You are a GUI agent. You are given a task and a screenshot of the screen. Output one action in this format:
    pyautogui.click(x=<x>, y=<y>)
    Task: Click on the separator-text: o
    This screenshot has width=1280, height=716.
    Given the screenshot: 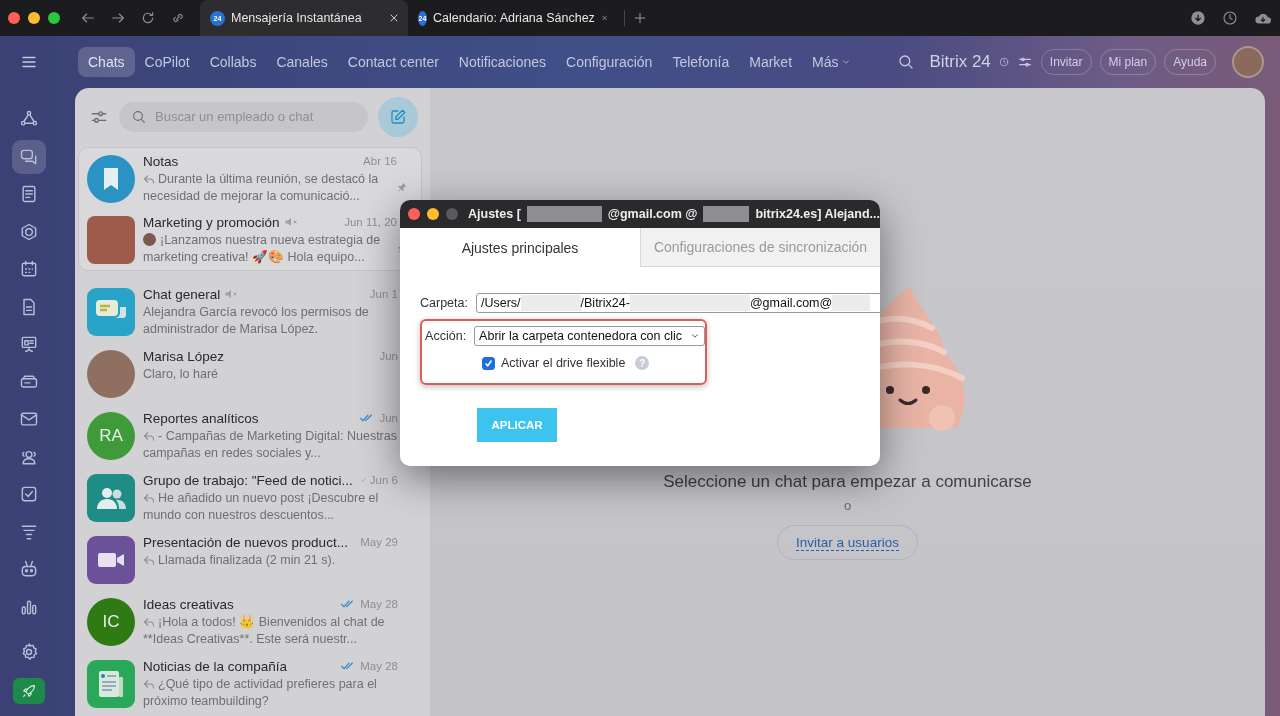 What is the action you would take?
    pyautogui.click(x=847, y=505)
    